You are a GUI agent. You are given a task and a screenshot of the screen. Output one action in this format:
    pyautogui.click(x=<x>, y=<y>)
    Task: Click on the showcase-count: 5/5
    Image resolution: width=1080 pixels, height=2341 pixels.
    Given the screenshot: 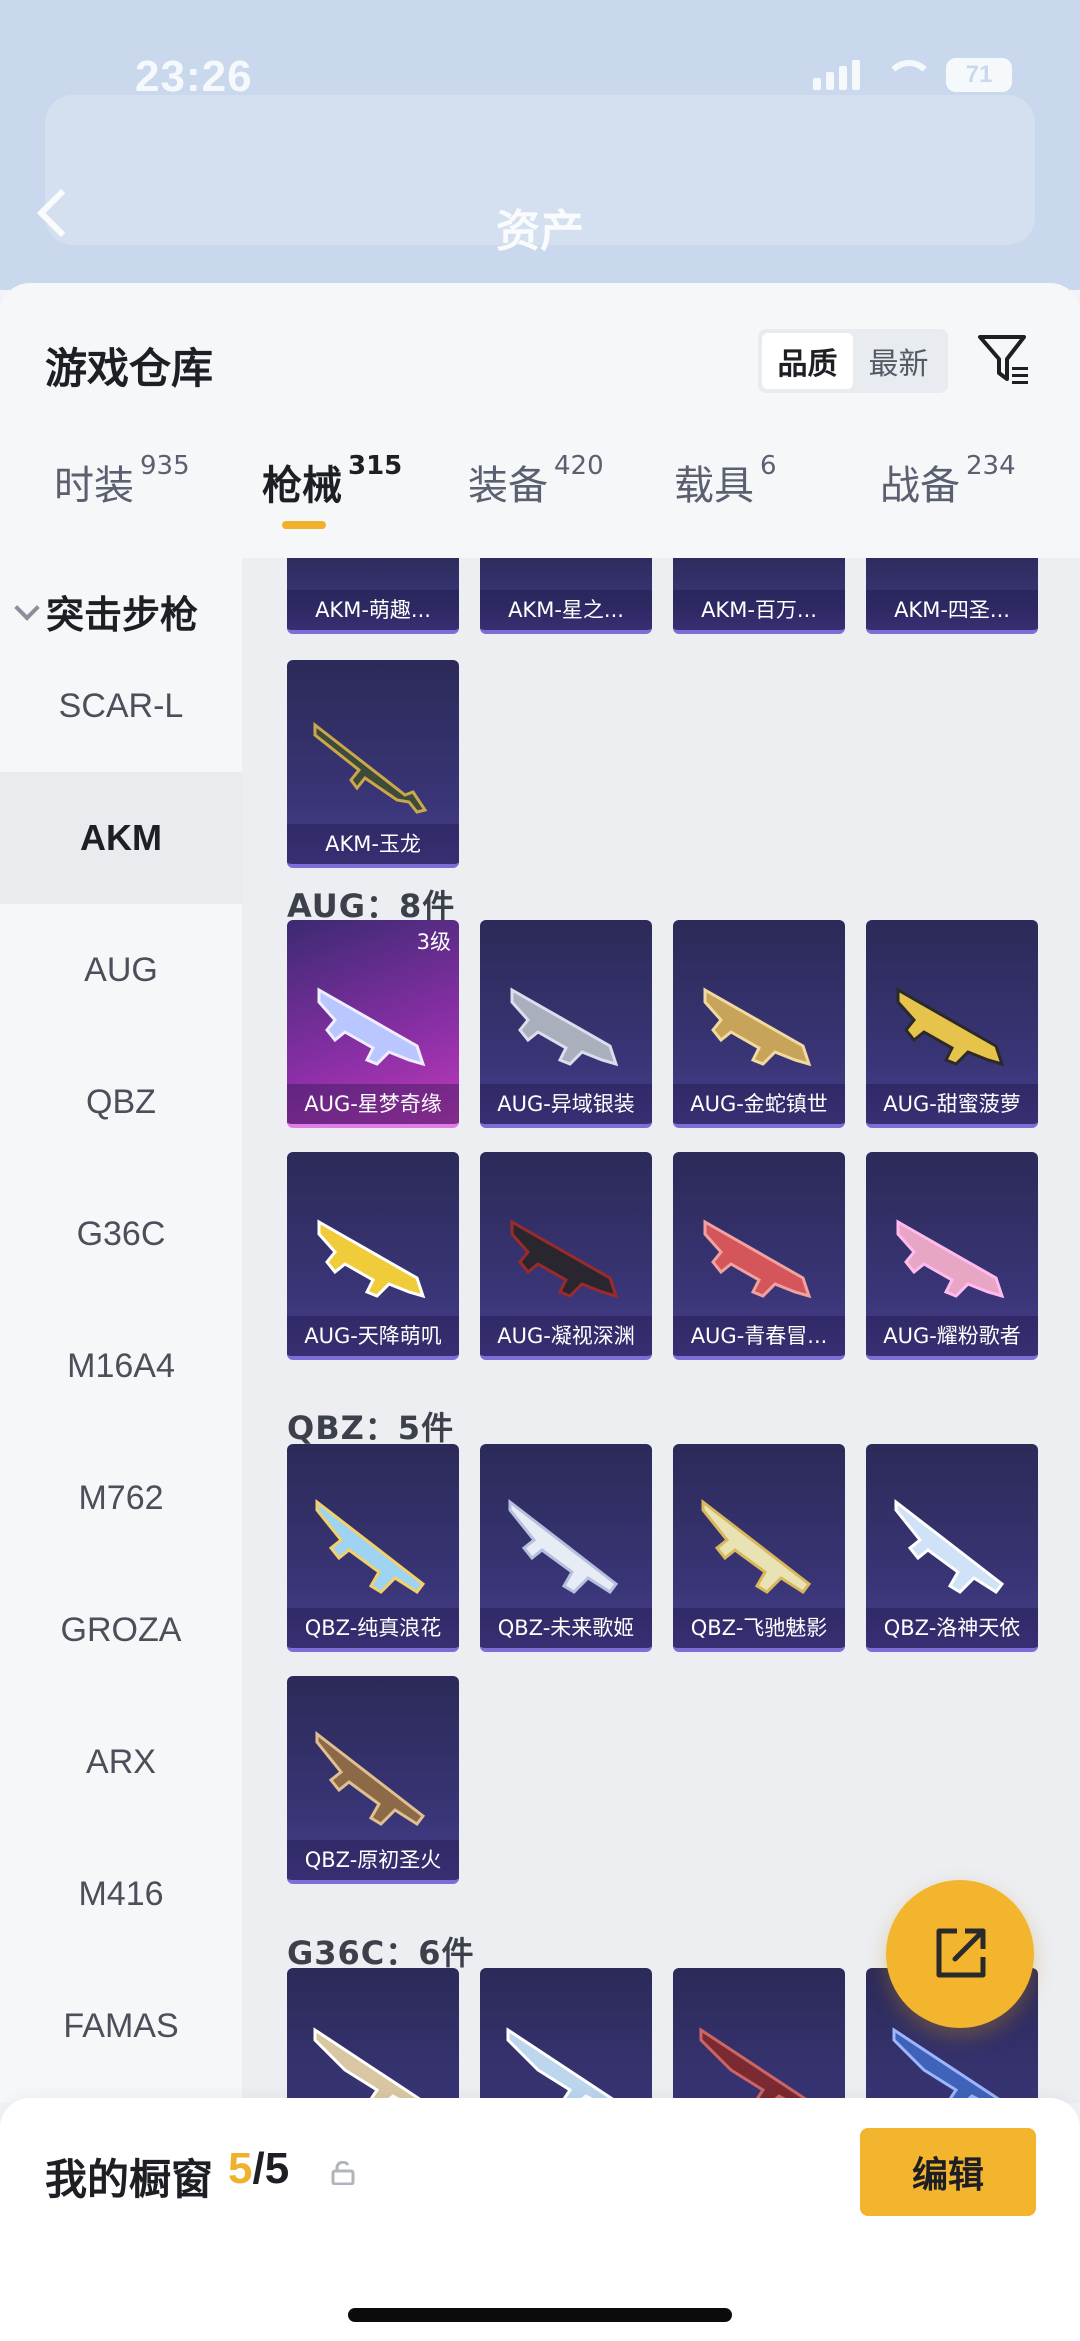 What is the action you would take?
    pyautogui.click(x=258, y=2169)
    